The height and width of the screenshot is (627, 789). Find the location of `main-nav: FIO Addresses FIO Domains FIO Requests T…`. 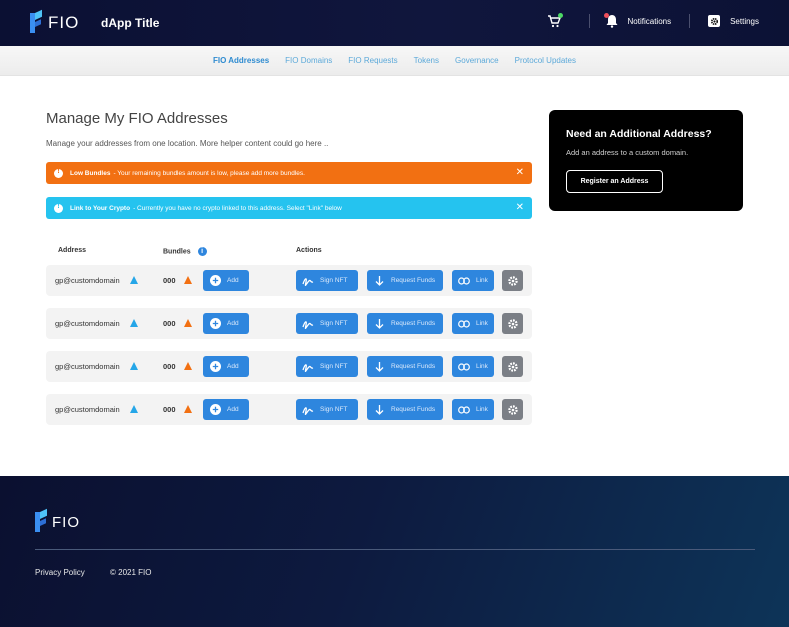

main-nav: FIO Addresses FIO Domains FIO Requests T… is located at coordinates (394, 61).